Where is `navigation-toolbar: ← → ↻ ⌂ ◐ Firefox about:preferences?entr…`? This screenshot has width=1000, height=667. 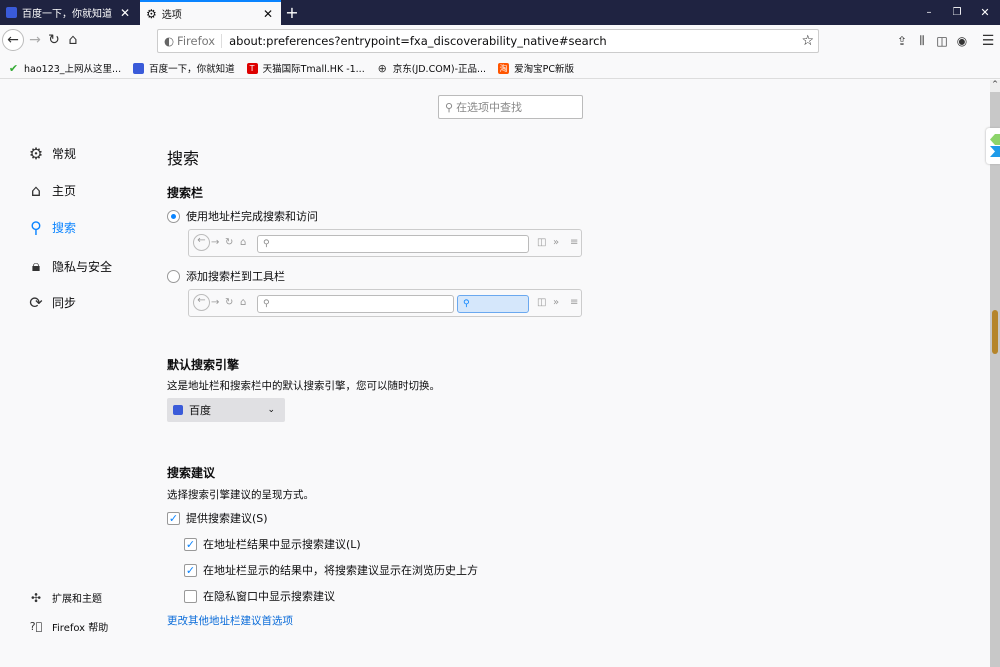
navigation-toolbar: ← → ↻ ⌂ ◐ Firefox about:preferences?entr… is located at coordinates (500, 41).